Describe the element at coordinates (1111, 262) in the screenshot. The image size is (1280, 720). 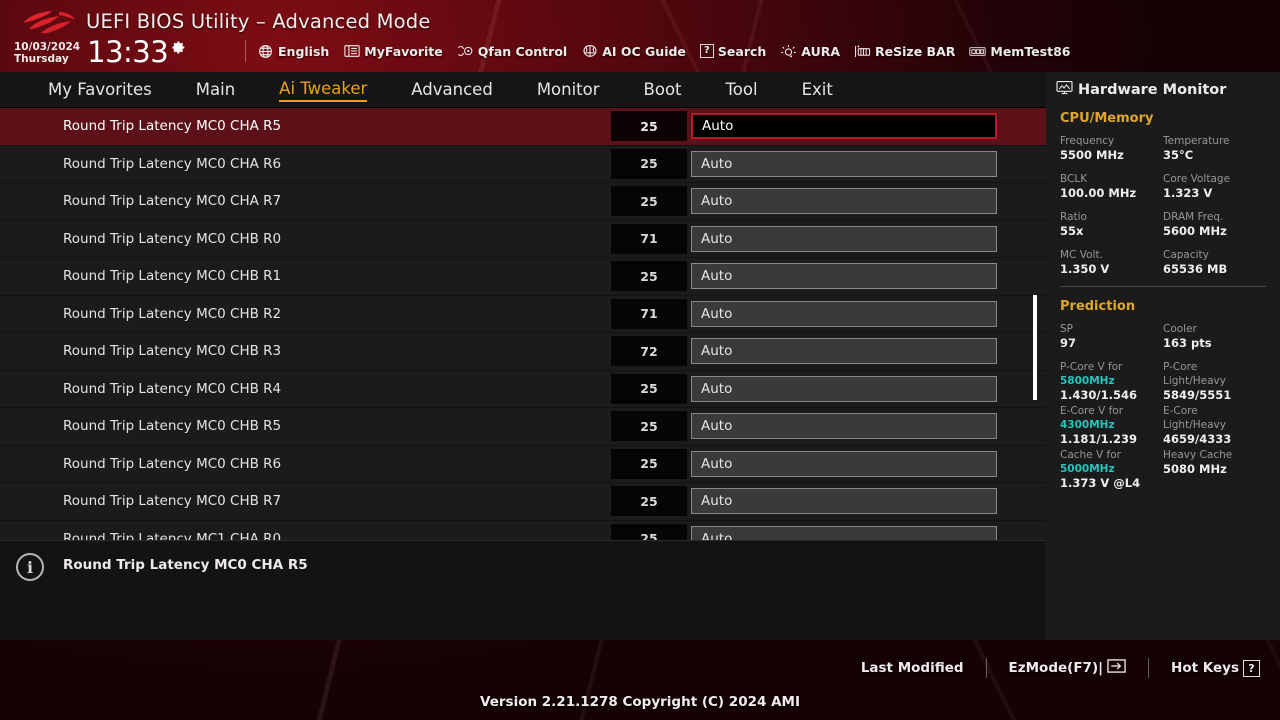
I see `hwmon-cell: MC Volt. 1.350 V` at that location.